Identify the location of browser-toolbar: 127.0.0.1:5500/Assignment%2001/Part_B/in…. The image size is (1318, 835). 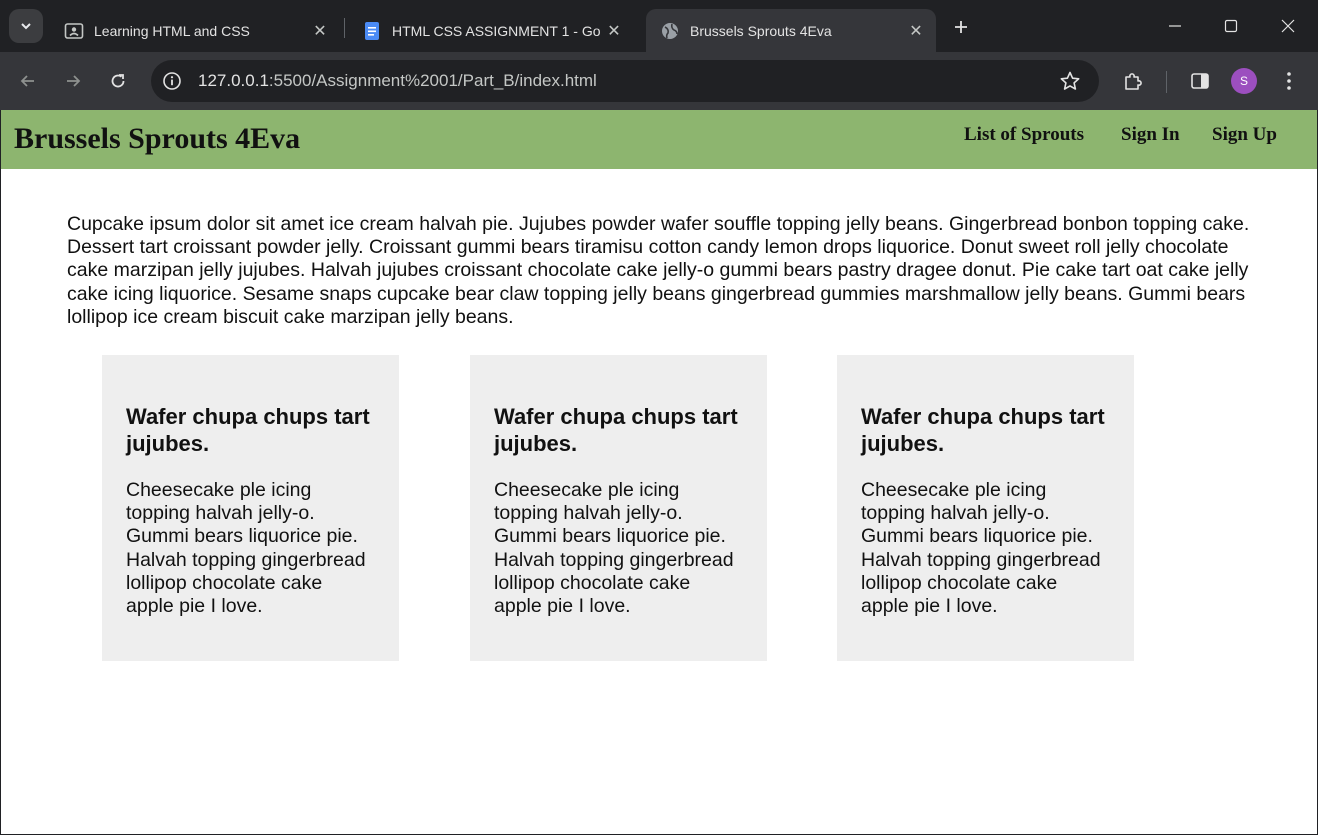
(659, 81).